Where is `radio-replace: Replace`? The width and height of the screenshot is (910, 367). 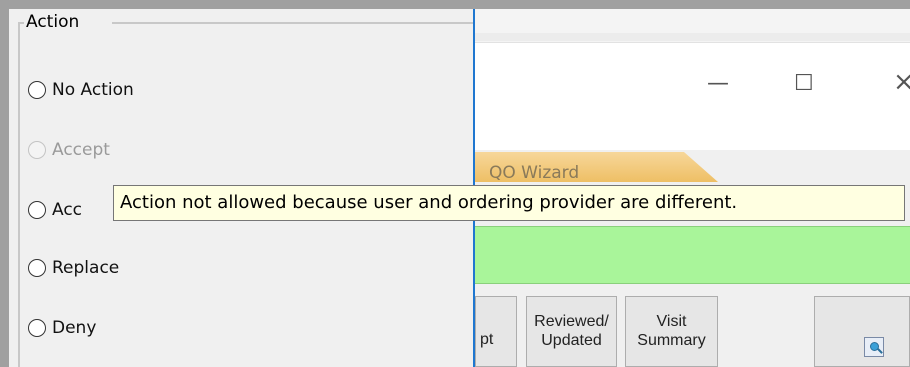 radio-replace: Replace is located at coordinates (73, 268).